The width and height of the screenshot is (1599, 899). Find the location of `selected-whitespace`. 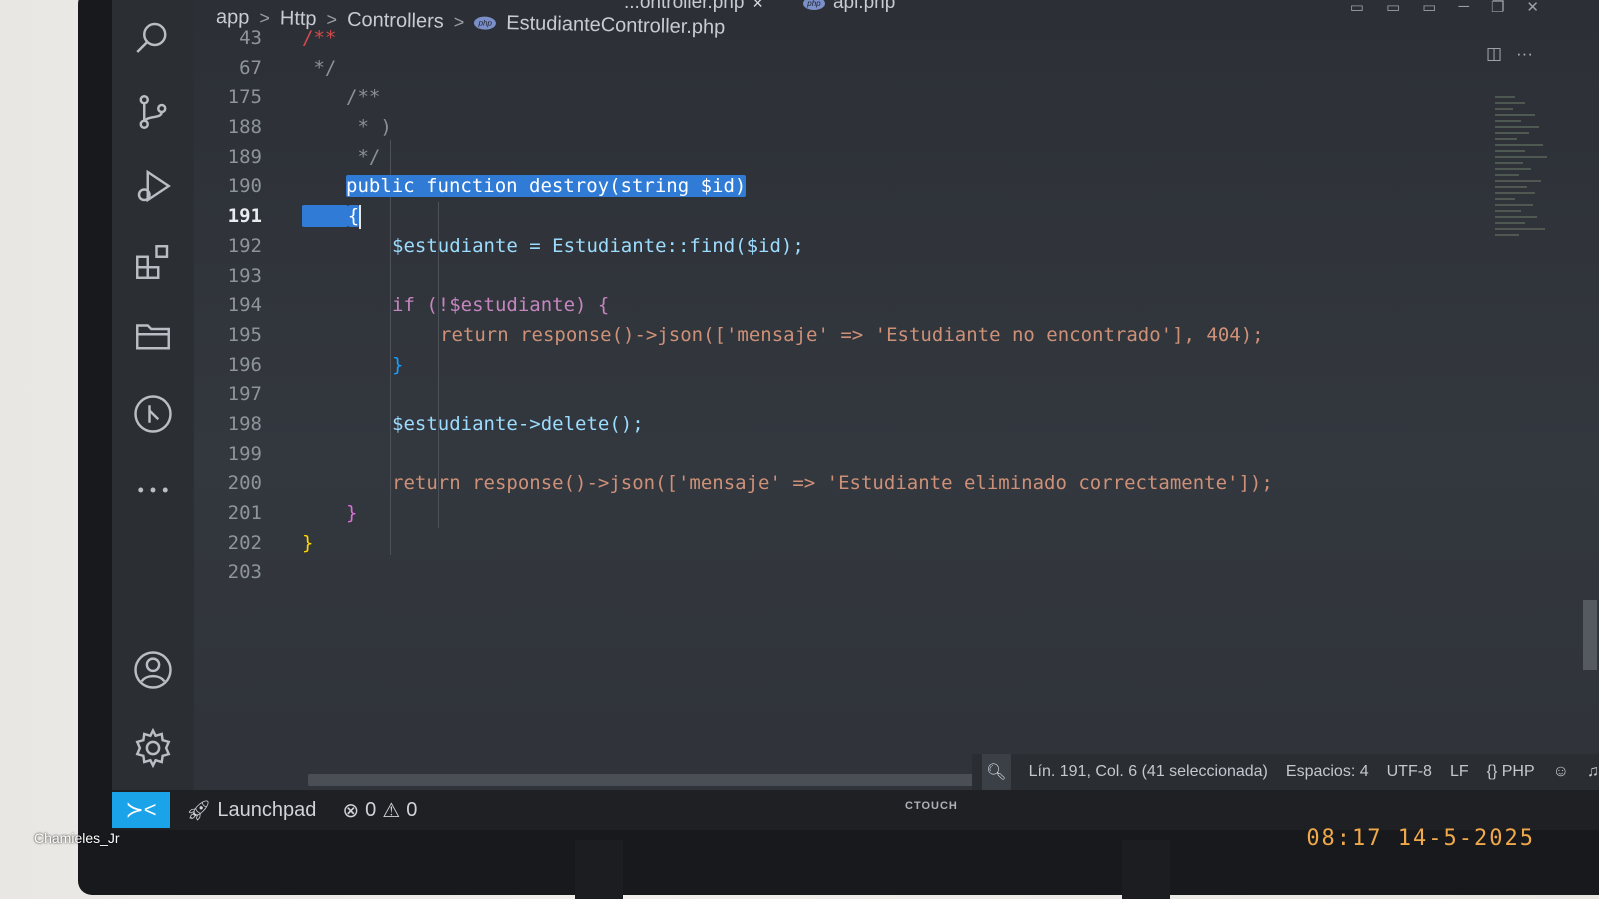

selected-whitespace is located at coordinates (325, 216).